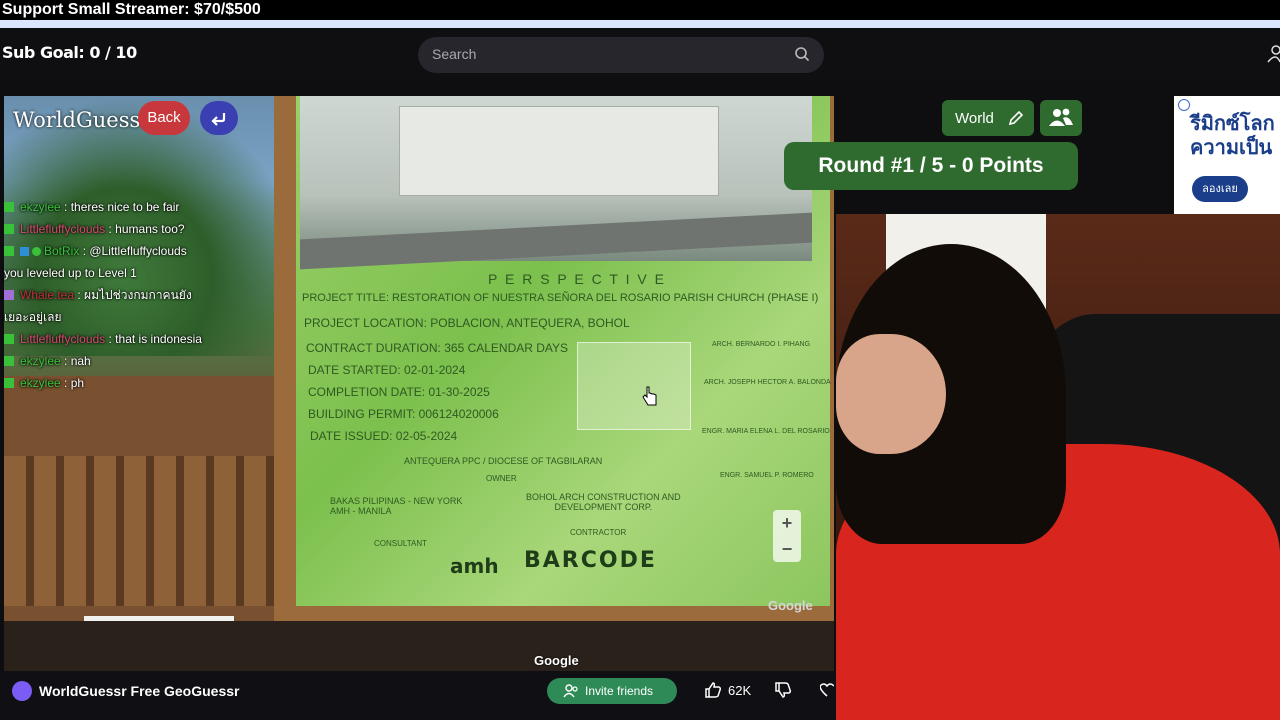 This screenshot has height=720, width=1280. I want to click on sign-date-started: DATE STARTED: 02-01-2024, so click(387, 370).